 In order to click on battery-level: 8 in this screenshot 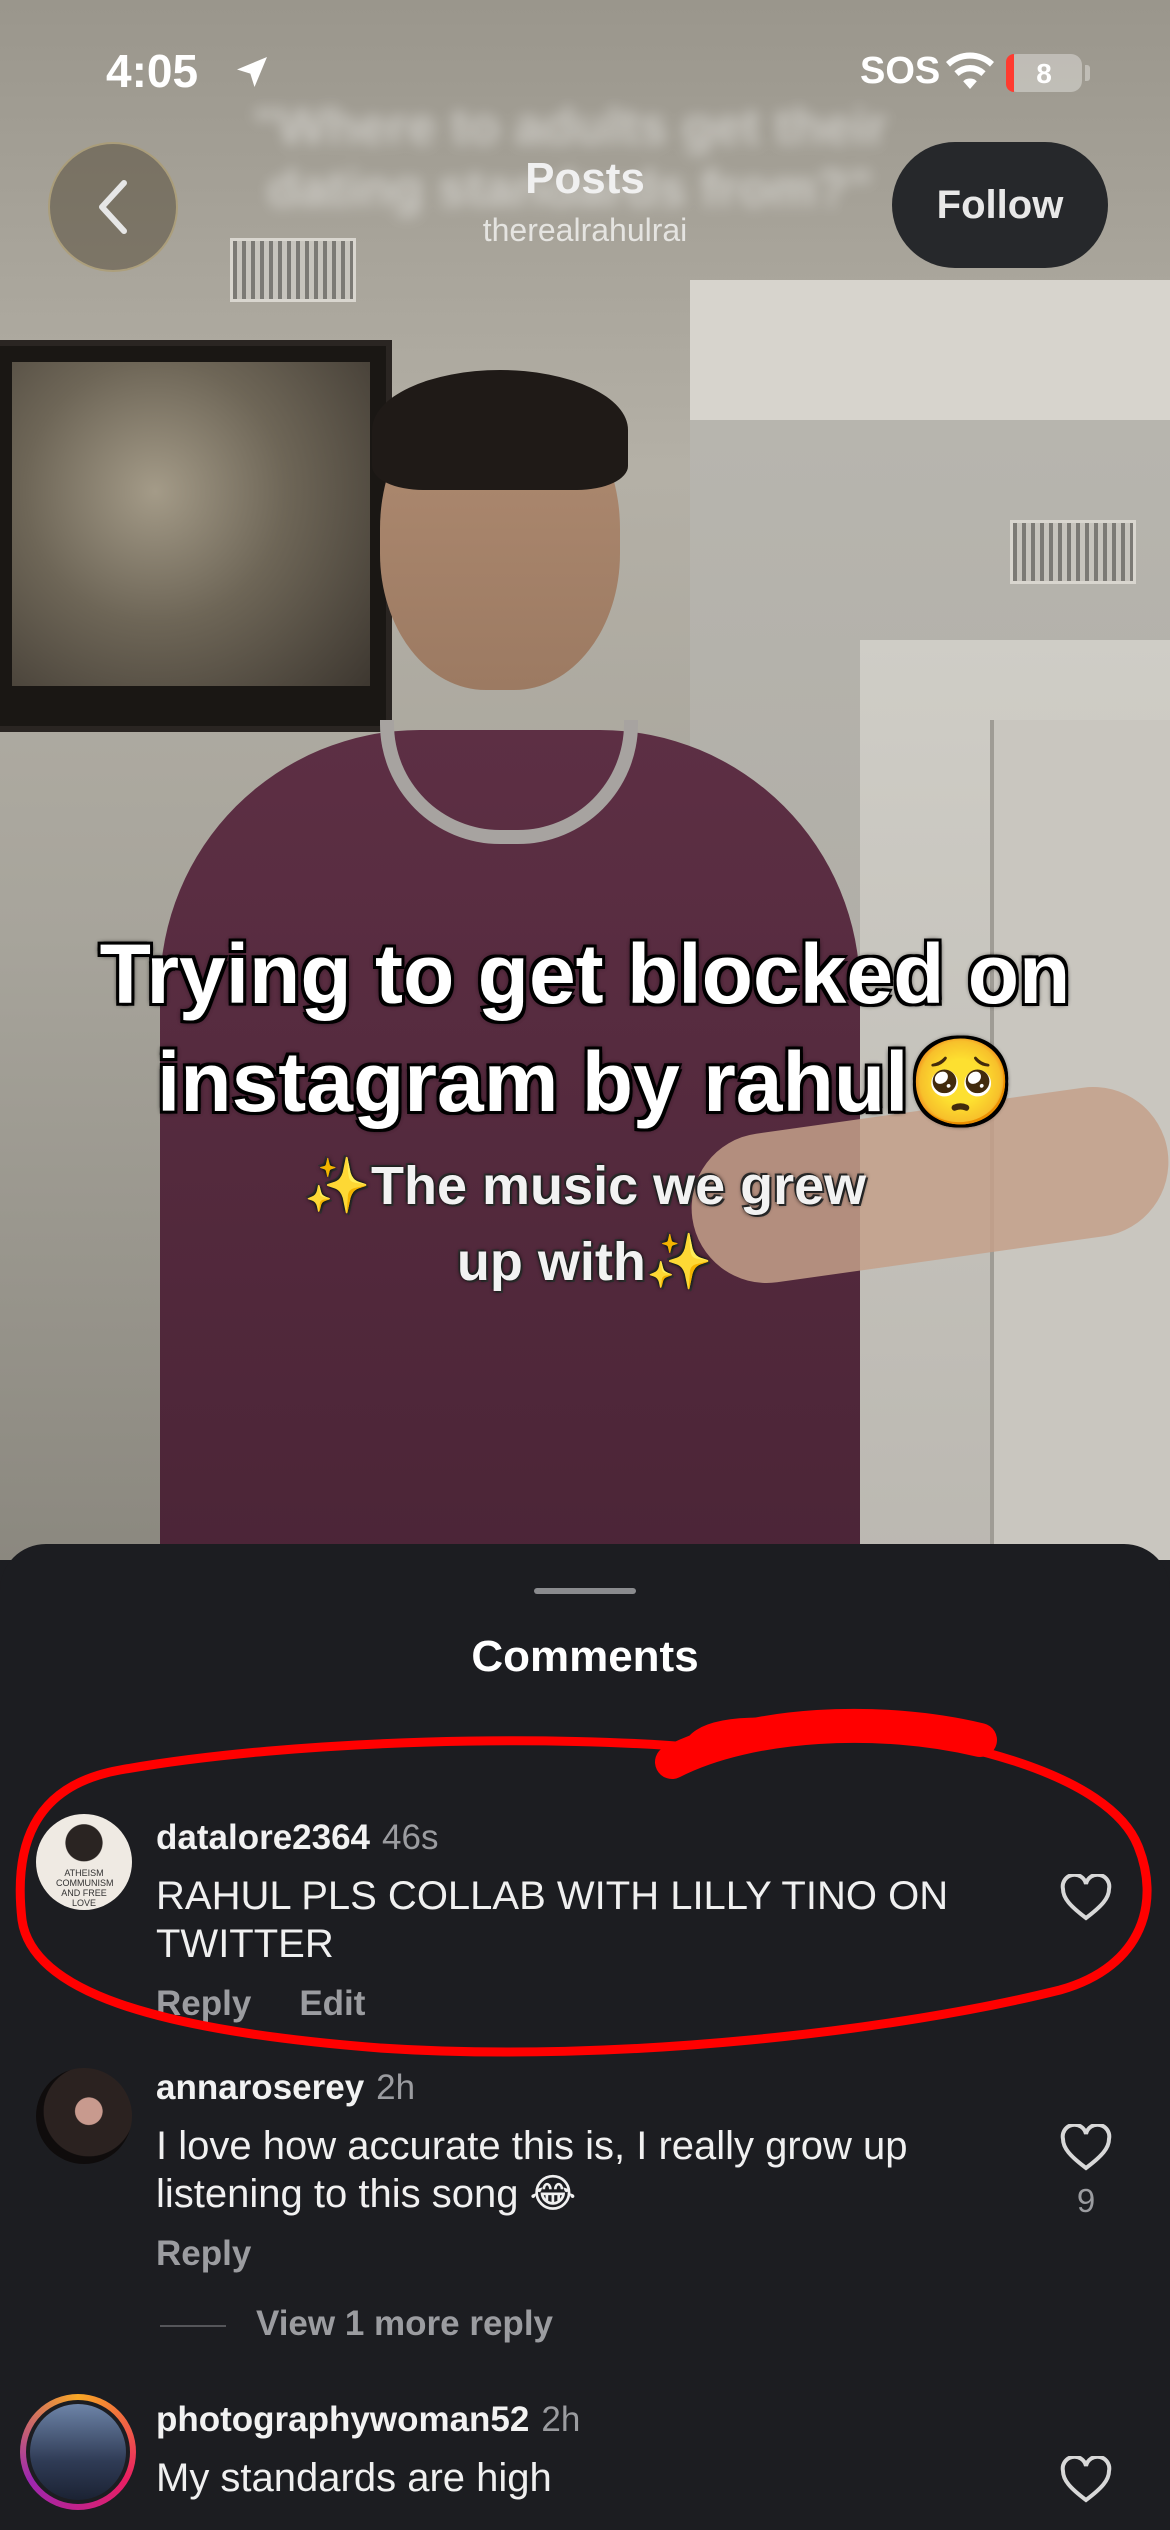, I will do `click(1044, 73)`.